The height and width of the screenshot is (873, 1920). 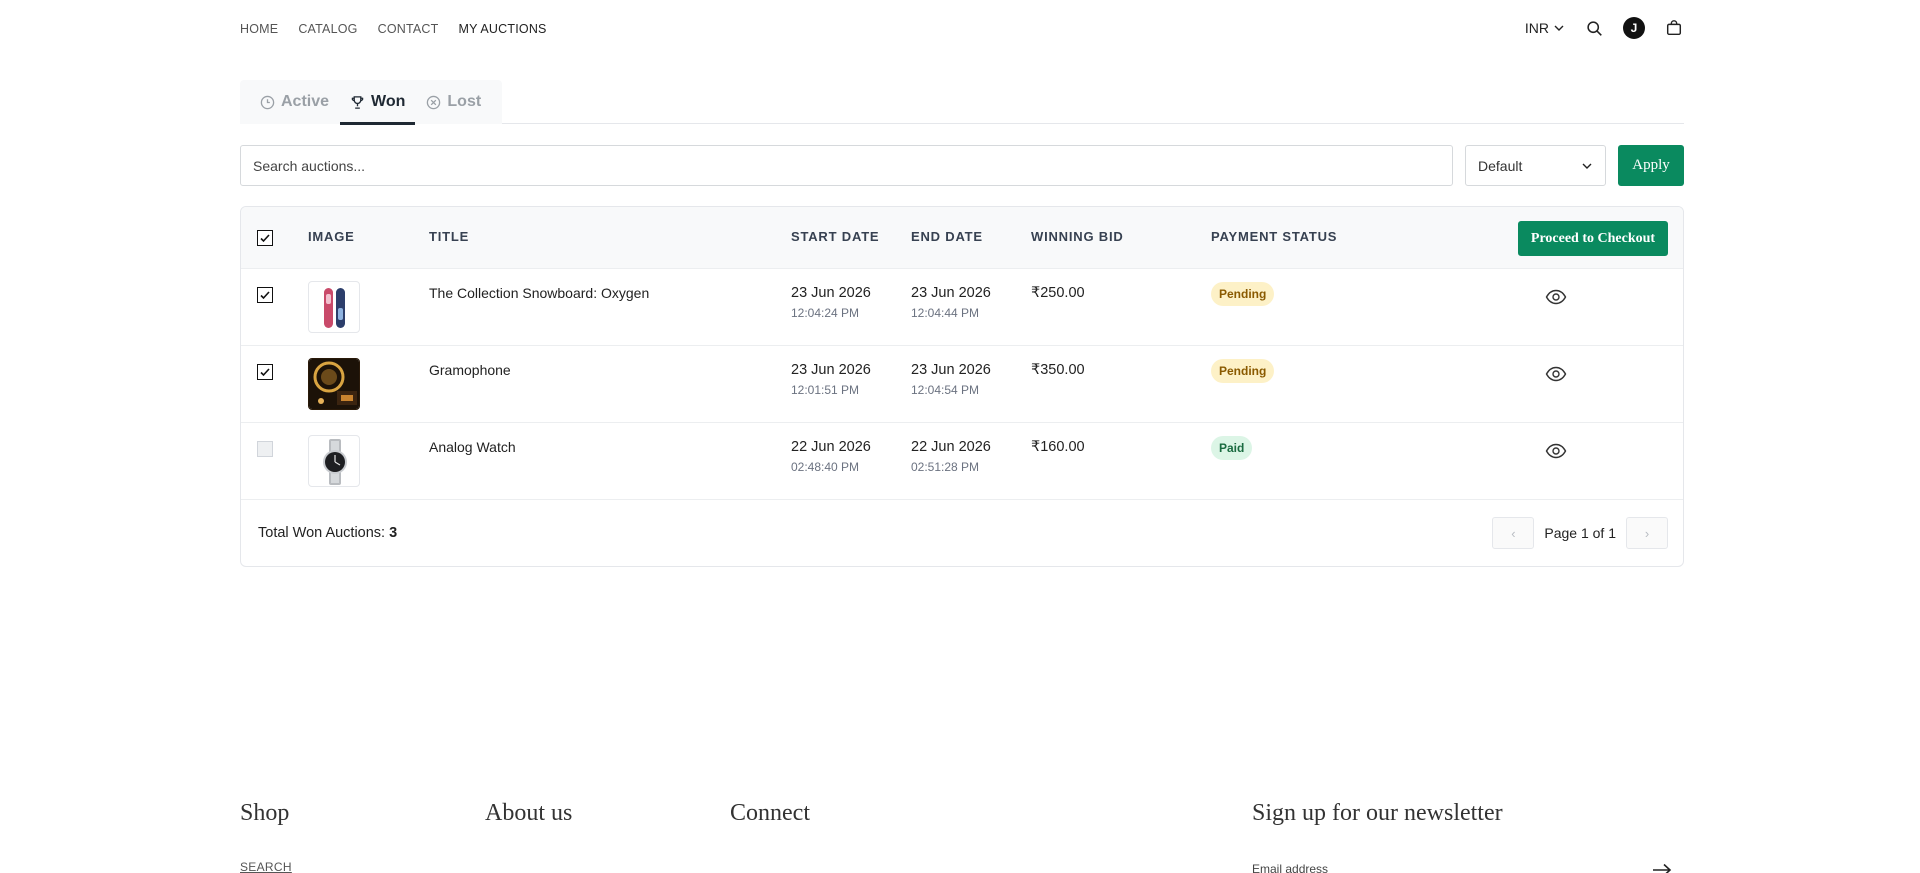 What do you see at coordinates (464, 101) in the screenshot?
I see `tab-label: Lost` at bounding box center [464, 101].